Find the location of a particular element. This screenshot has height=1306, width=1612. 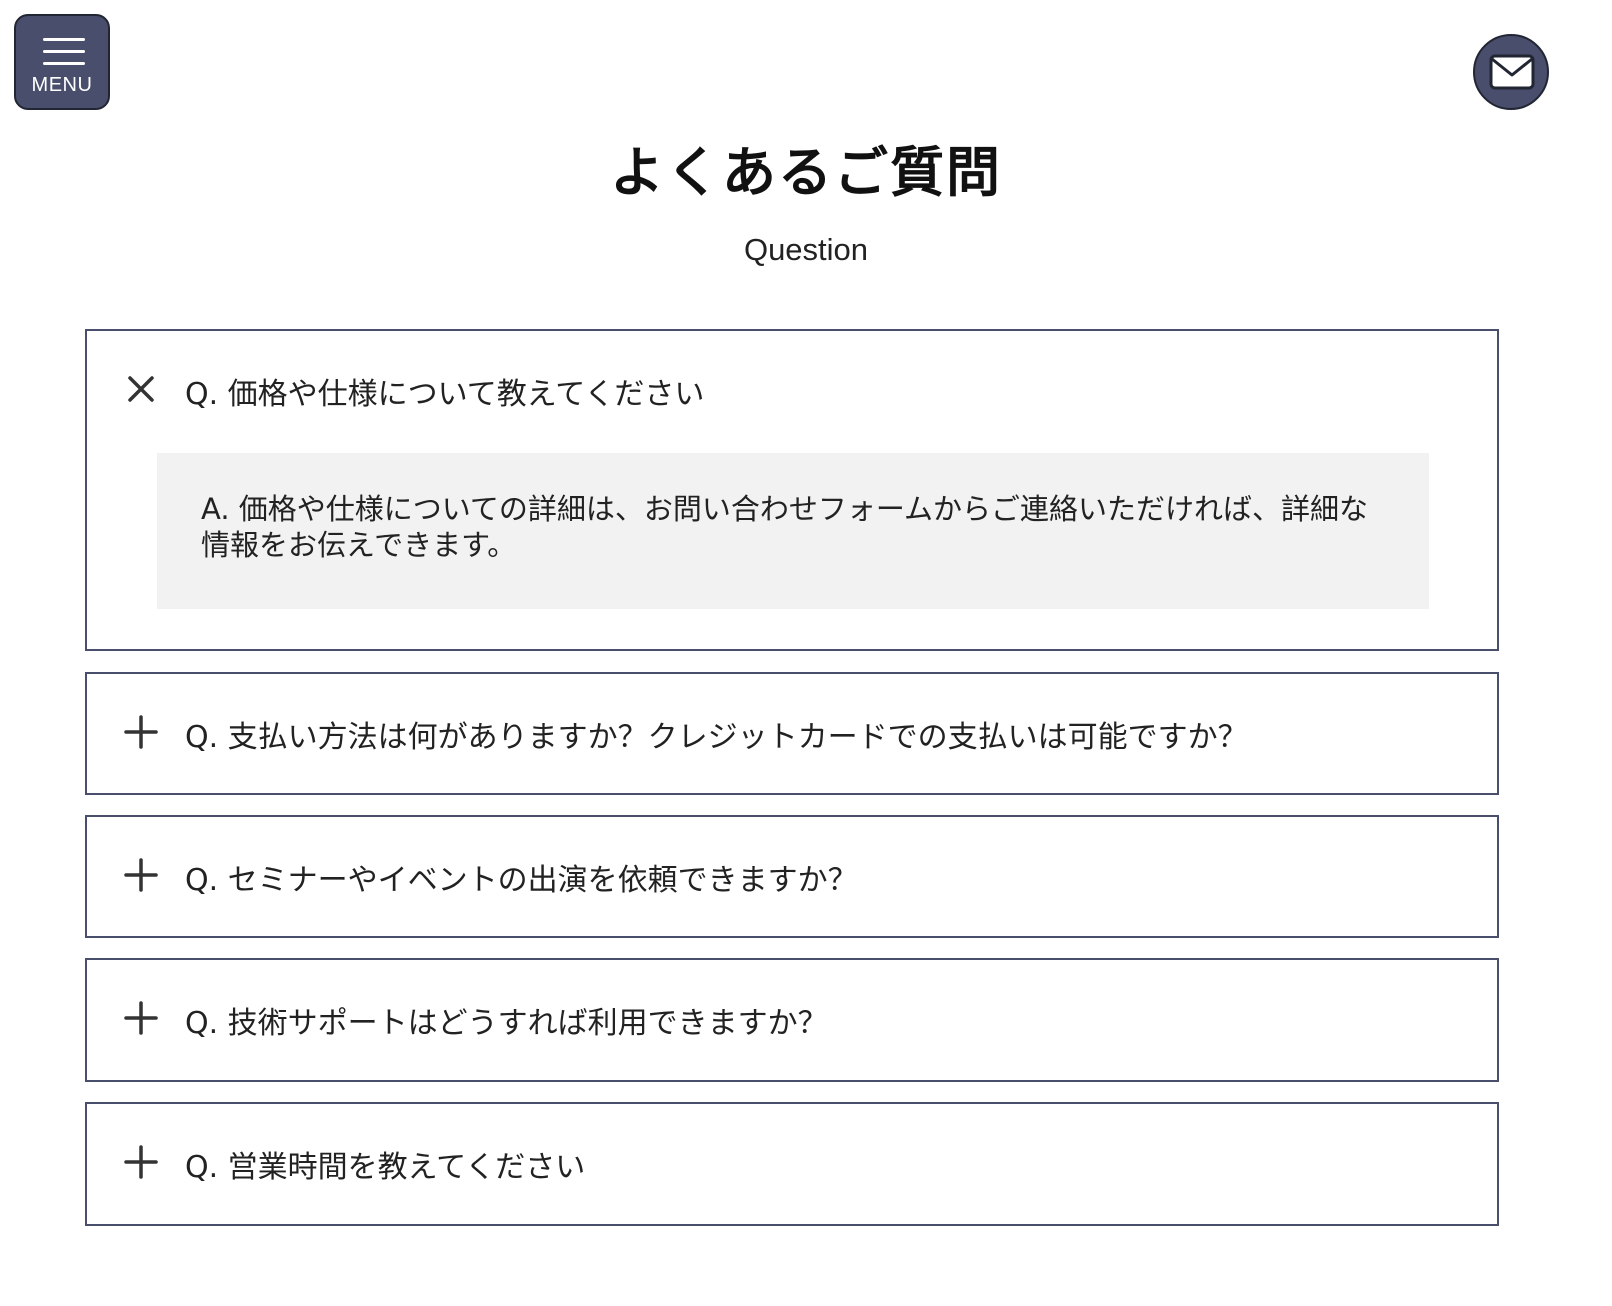

faq-item: Q. 技術サポートはどうすれば利用できますか？ is located at coordinates (792, 1020).